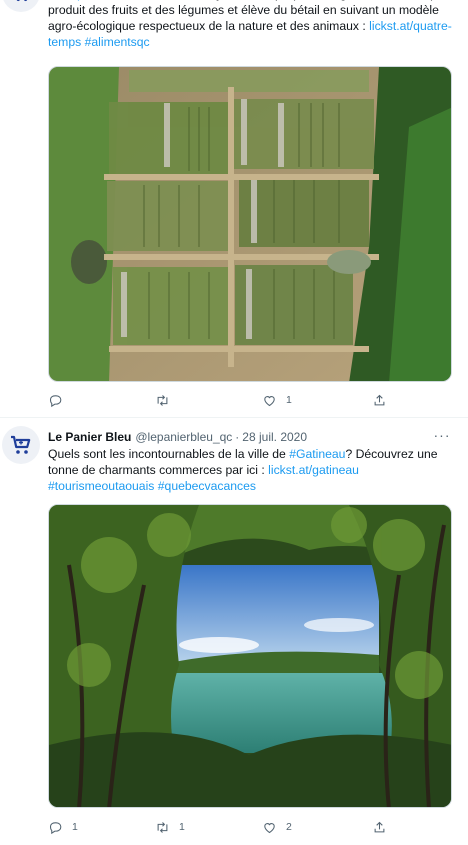  What do you see at coordinates (228, 400) in the screenshot?
I see `tweet-actions: 1` at bounding box center [228, 400].